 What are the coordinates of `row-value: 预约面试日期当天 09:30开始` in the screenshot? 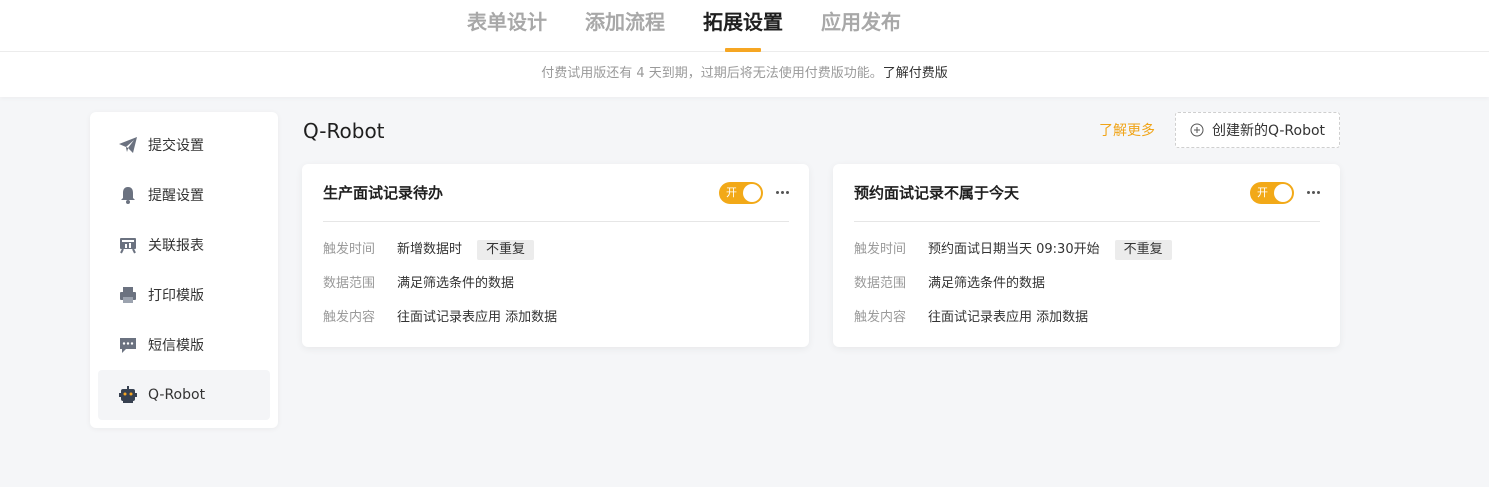 It's located at (1014, 249).